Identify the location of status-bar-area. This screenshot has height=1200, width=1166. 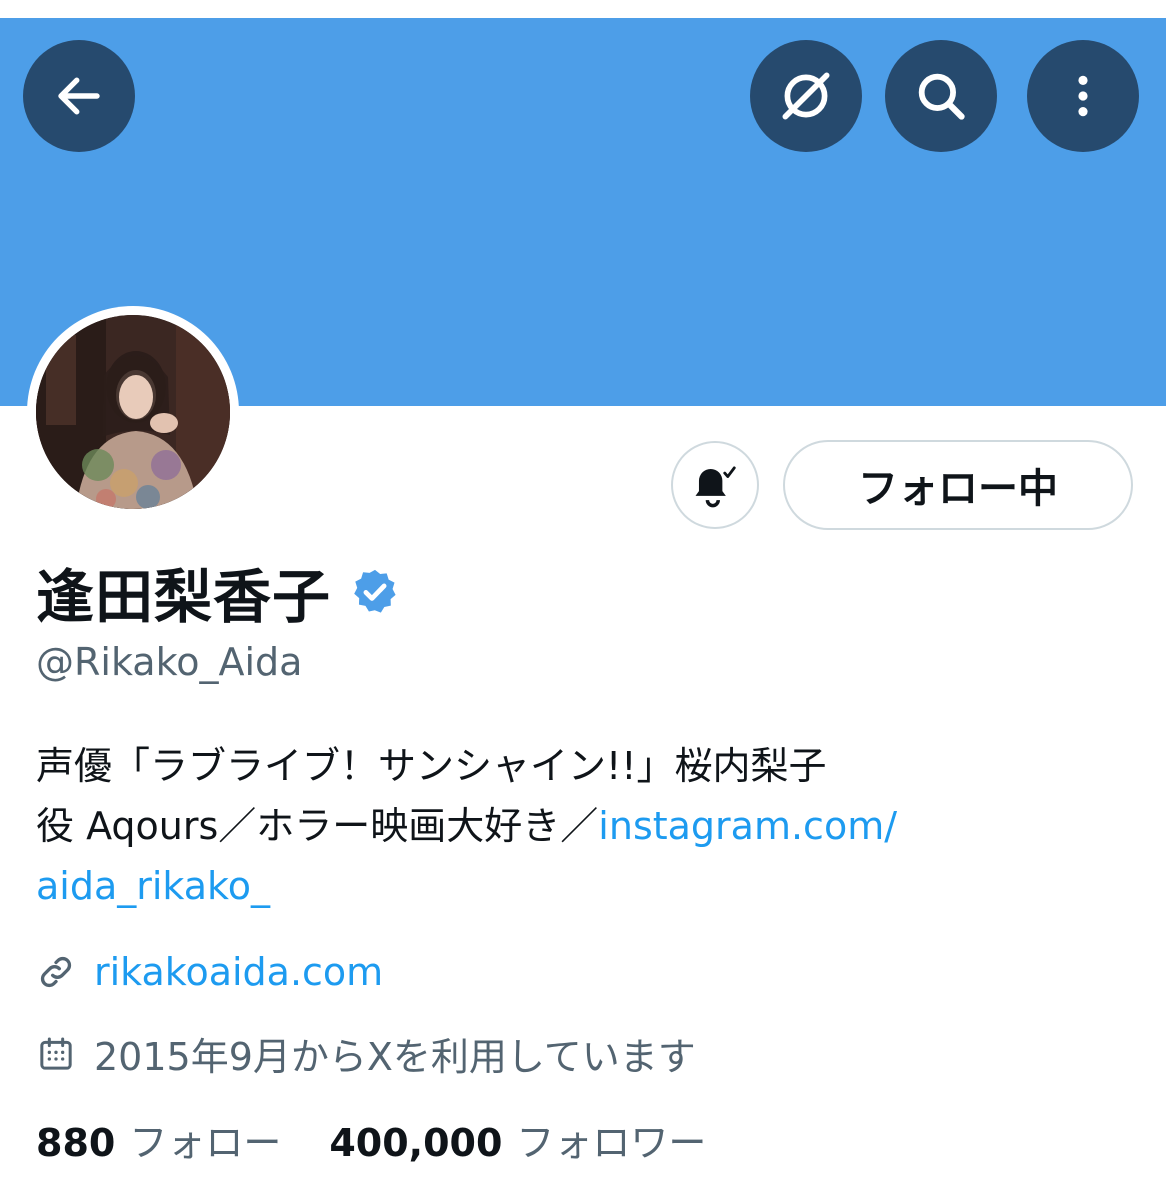
(583, 9).